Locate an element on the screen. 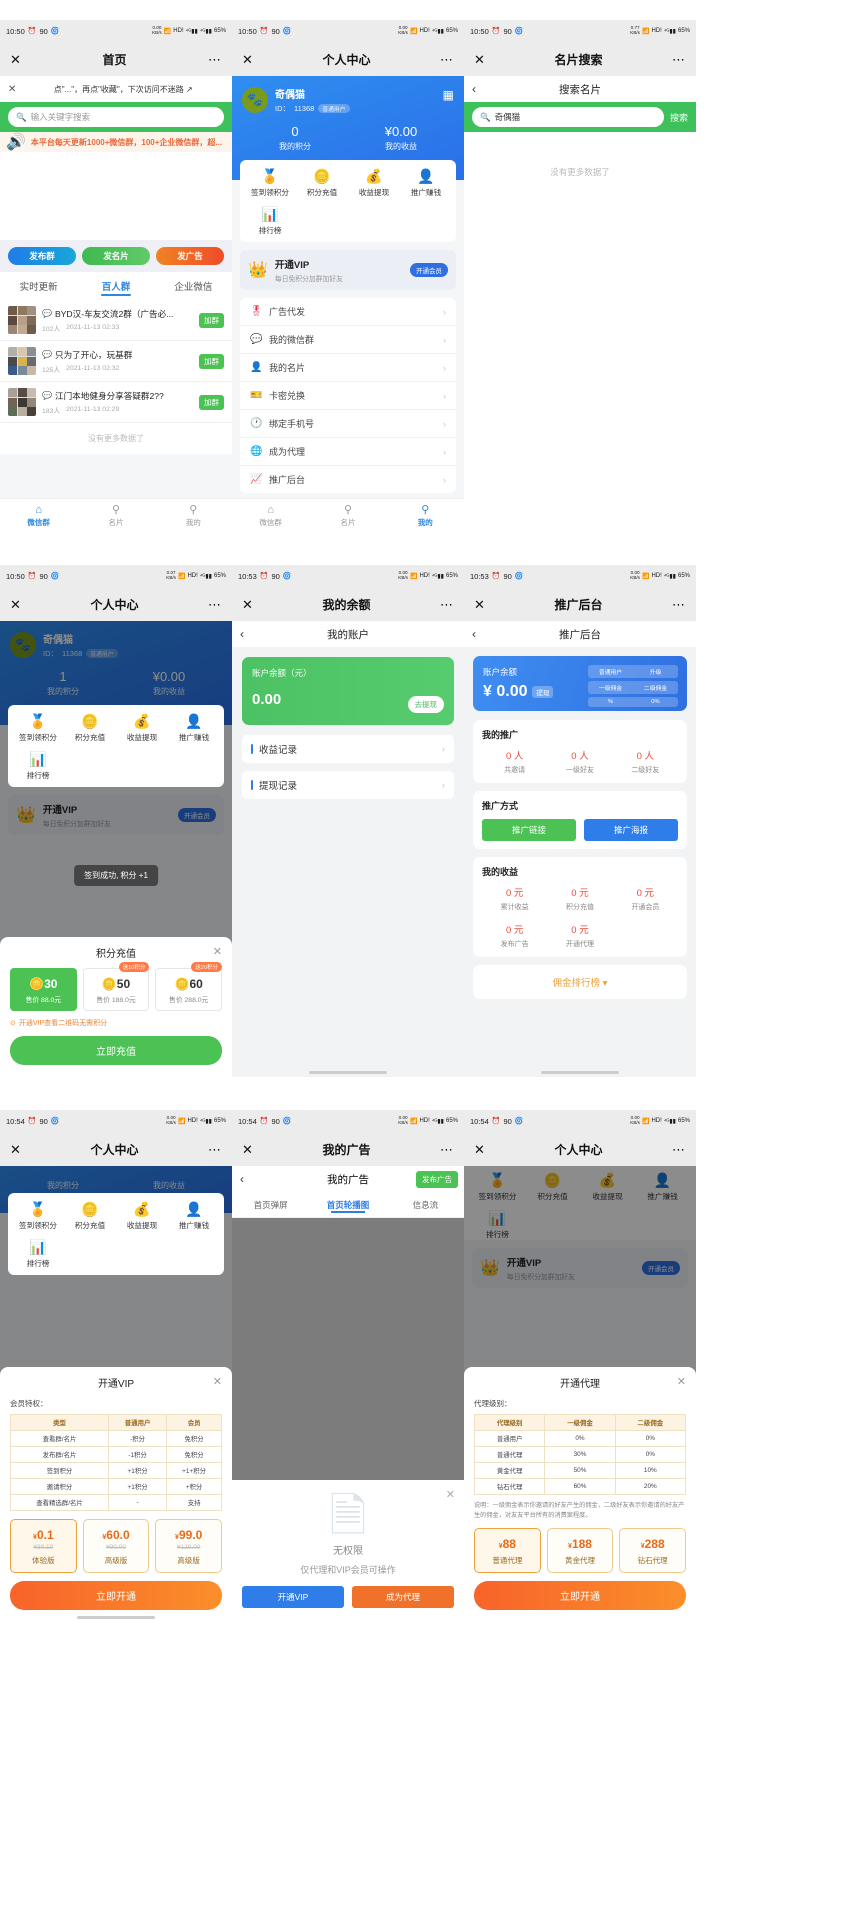 The image size is (848, 1905). publish-group-button: 发布群 is located at coordinates (42, 256).